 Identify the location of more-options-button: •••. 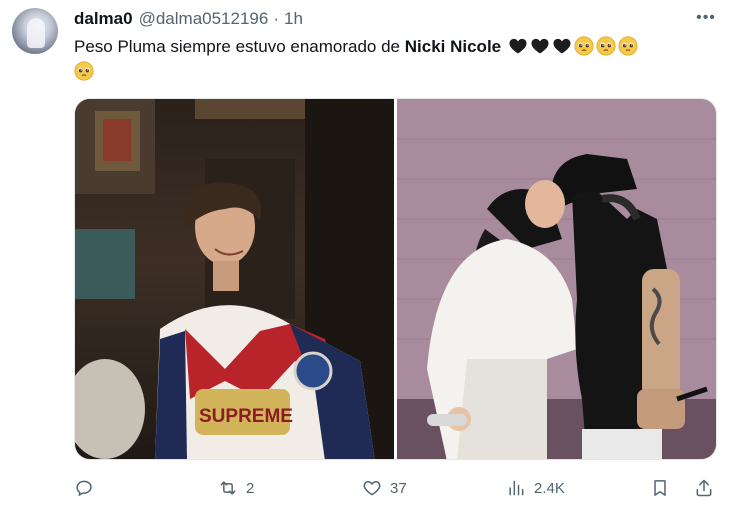
(706, 18).